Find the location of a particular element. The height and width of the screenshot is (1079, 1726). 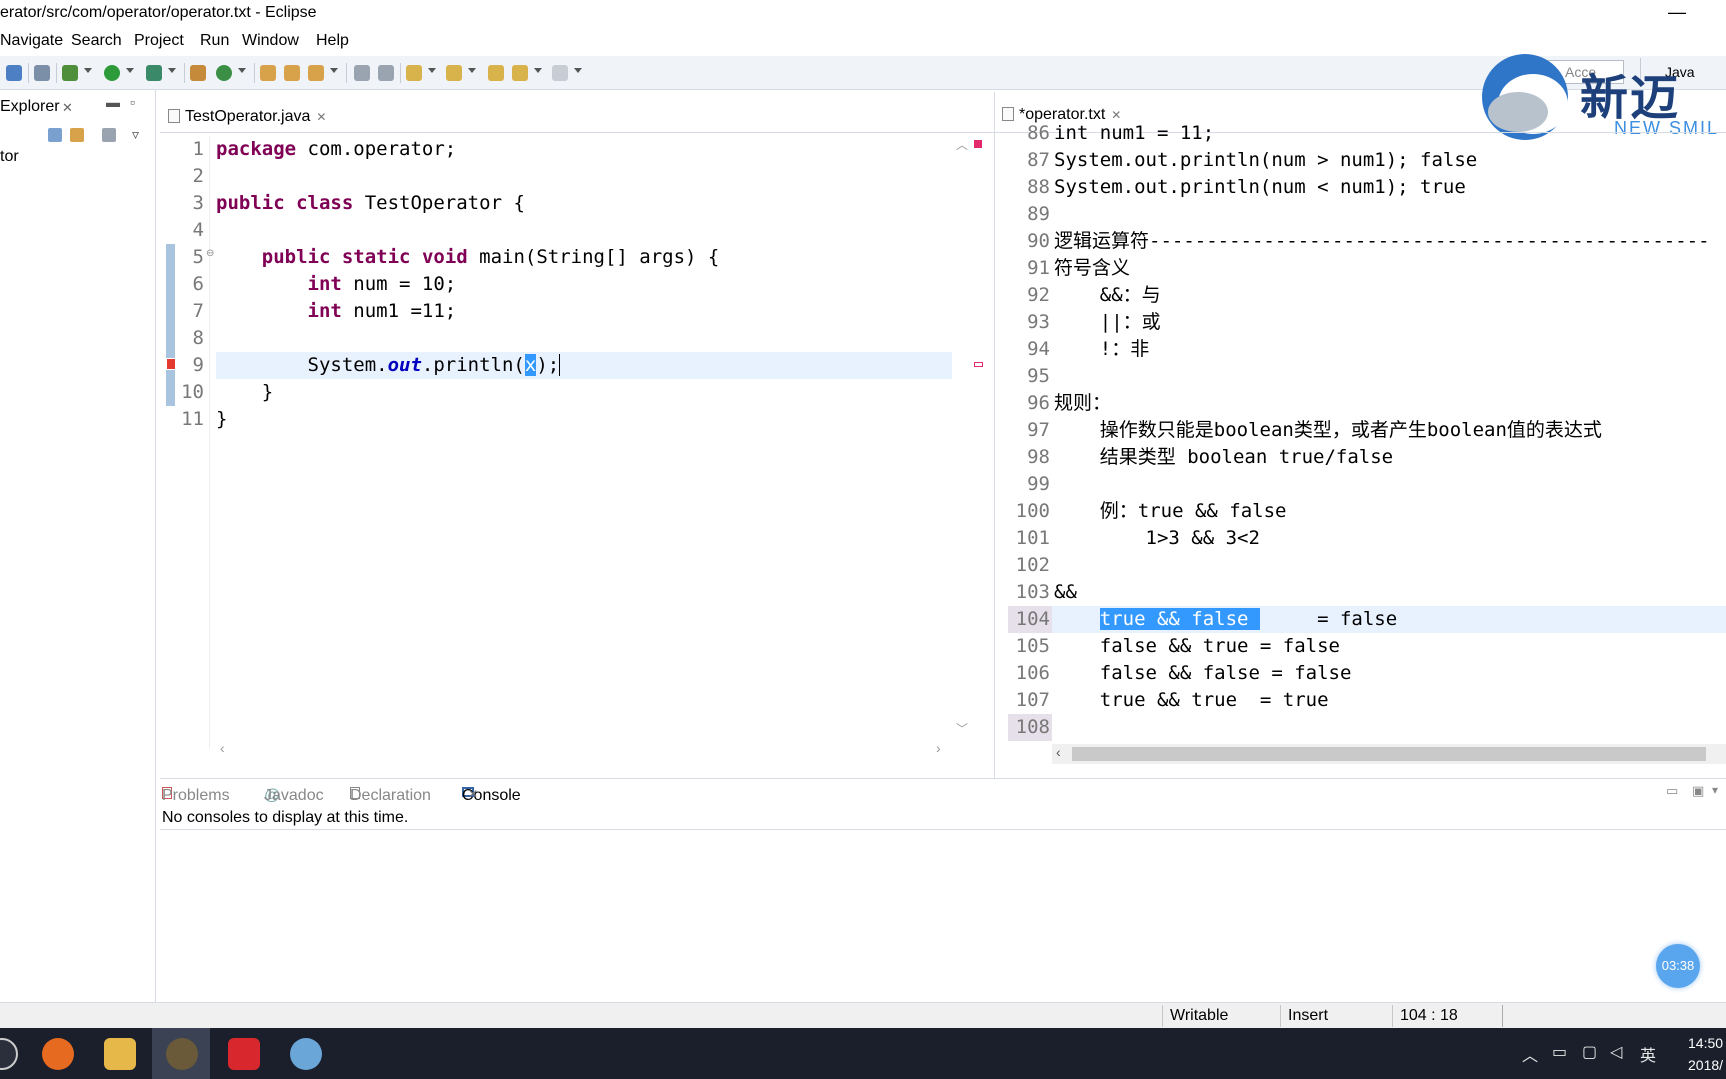

text-line: 1>3 && 3<2 is located at coordinates (1157, 538).